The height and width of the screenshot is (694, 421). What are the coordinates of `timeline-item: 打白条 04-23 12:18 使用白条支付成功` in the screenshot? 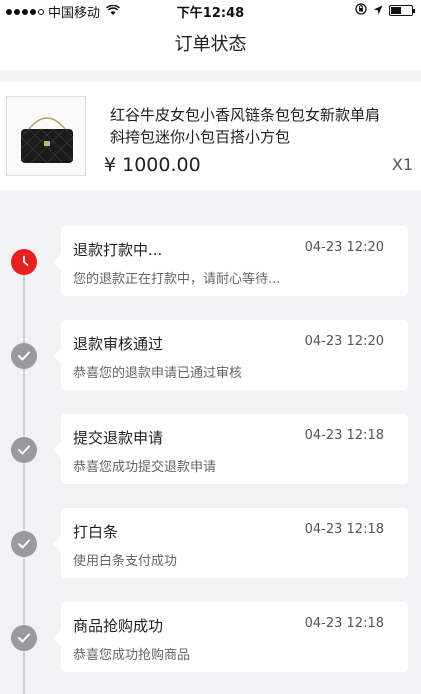 It's located at (230, 543).